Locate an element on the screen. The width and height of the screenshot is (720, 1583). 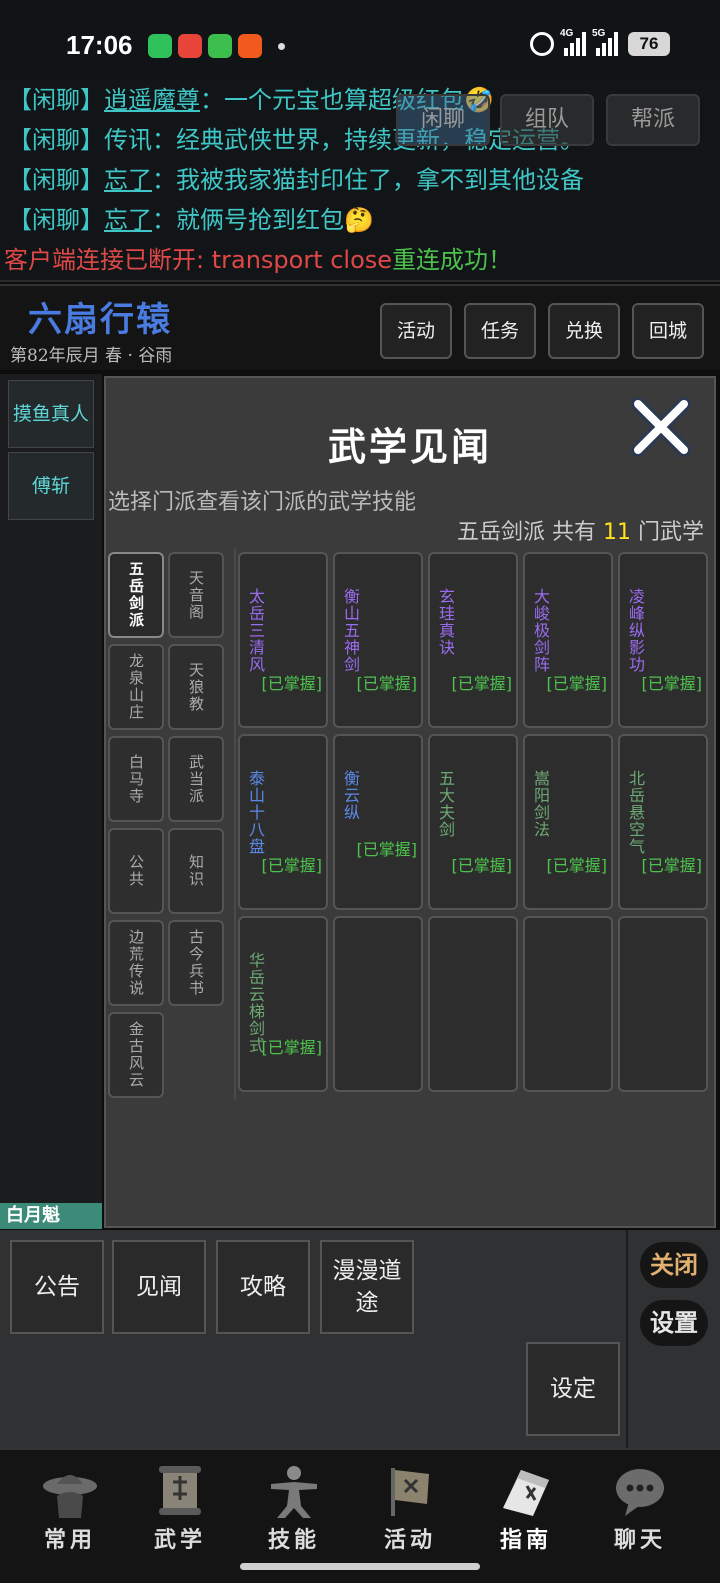
sect-tab: 武当派 is located at coordinates (196, 779).